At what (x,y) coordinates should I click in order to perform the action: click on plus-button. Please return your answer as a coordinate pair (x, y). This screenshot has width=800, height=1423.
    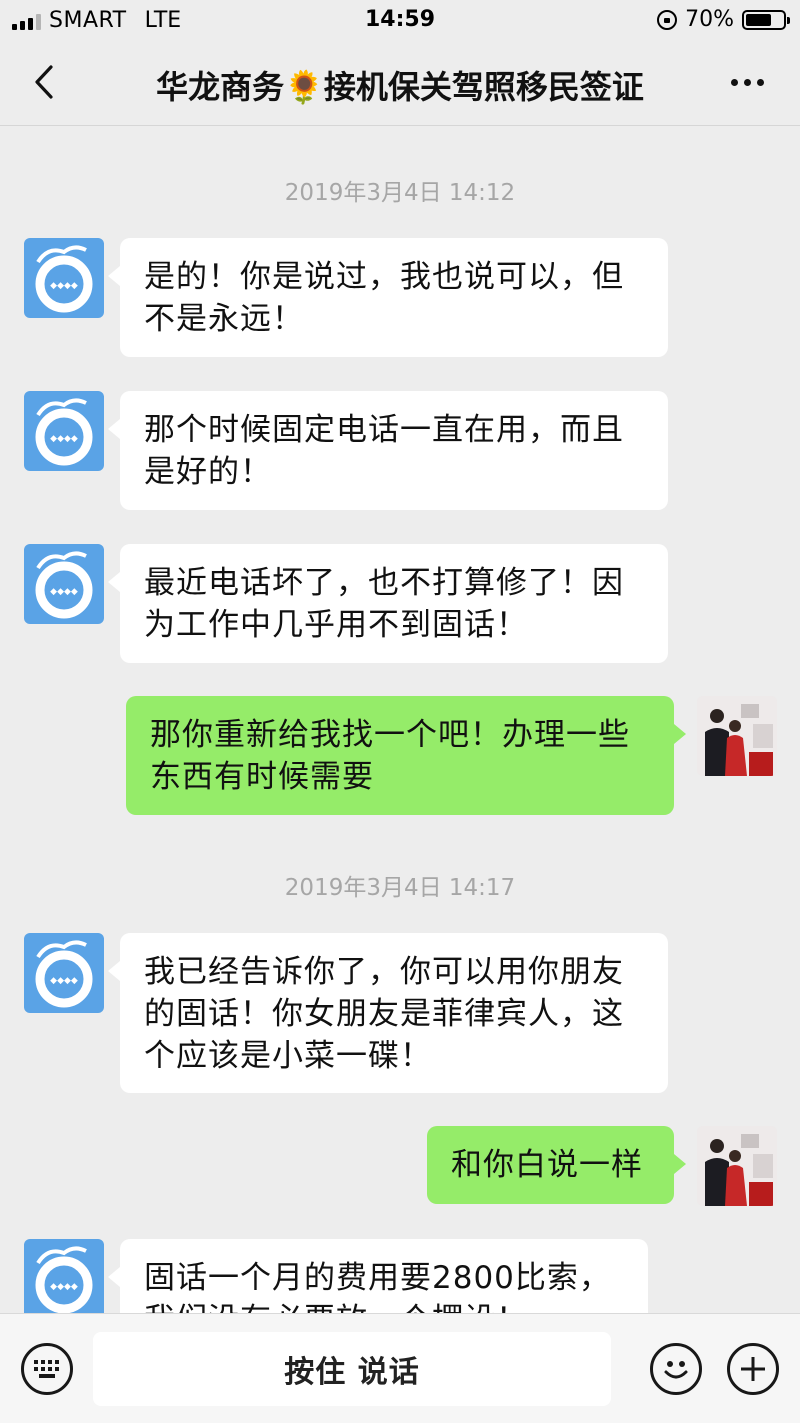
    Looking at the image, I should click on (753, 1369).